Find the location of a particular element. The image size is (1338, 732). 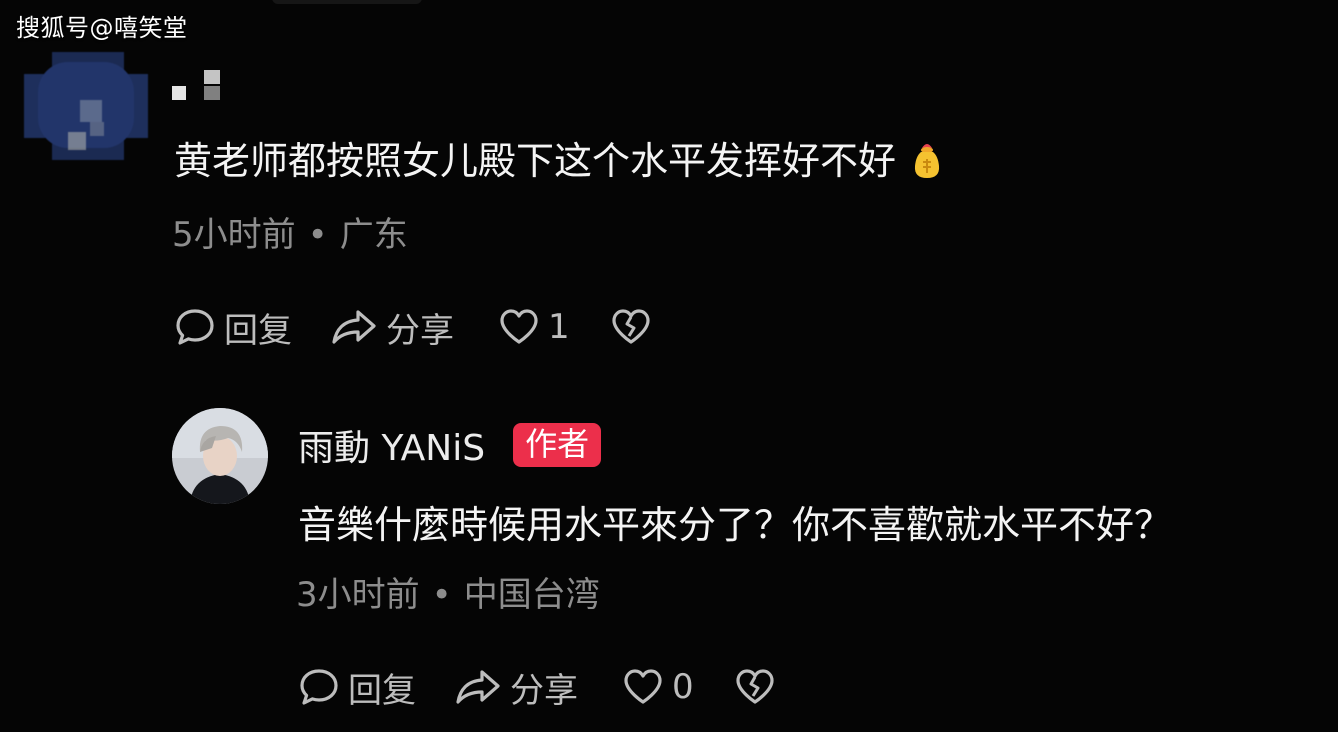

reply-location: 中国台湾 is located at coordinates (531, 595).